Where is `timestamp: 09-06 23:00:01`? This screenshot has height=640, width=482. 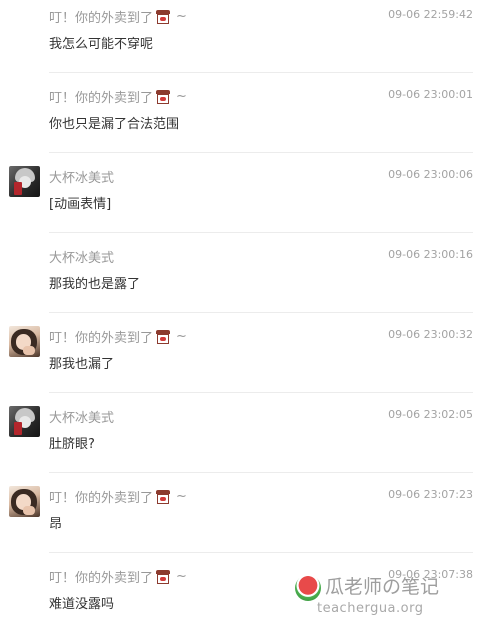 timestamp: 09-06 23:00:01 is located at coordinates (430, 94).